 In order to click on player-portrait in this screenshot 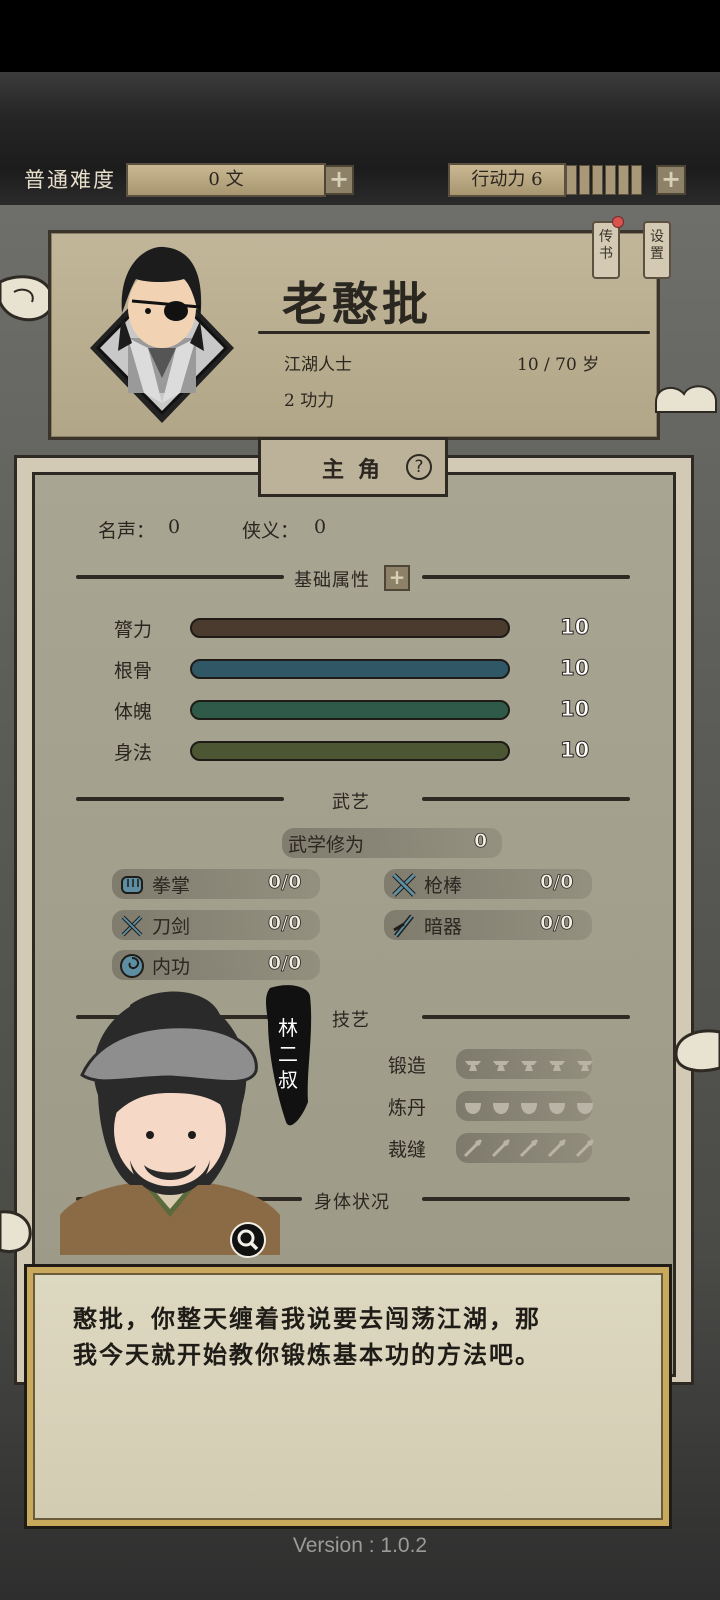, I will do `click(162, 335)`.